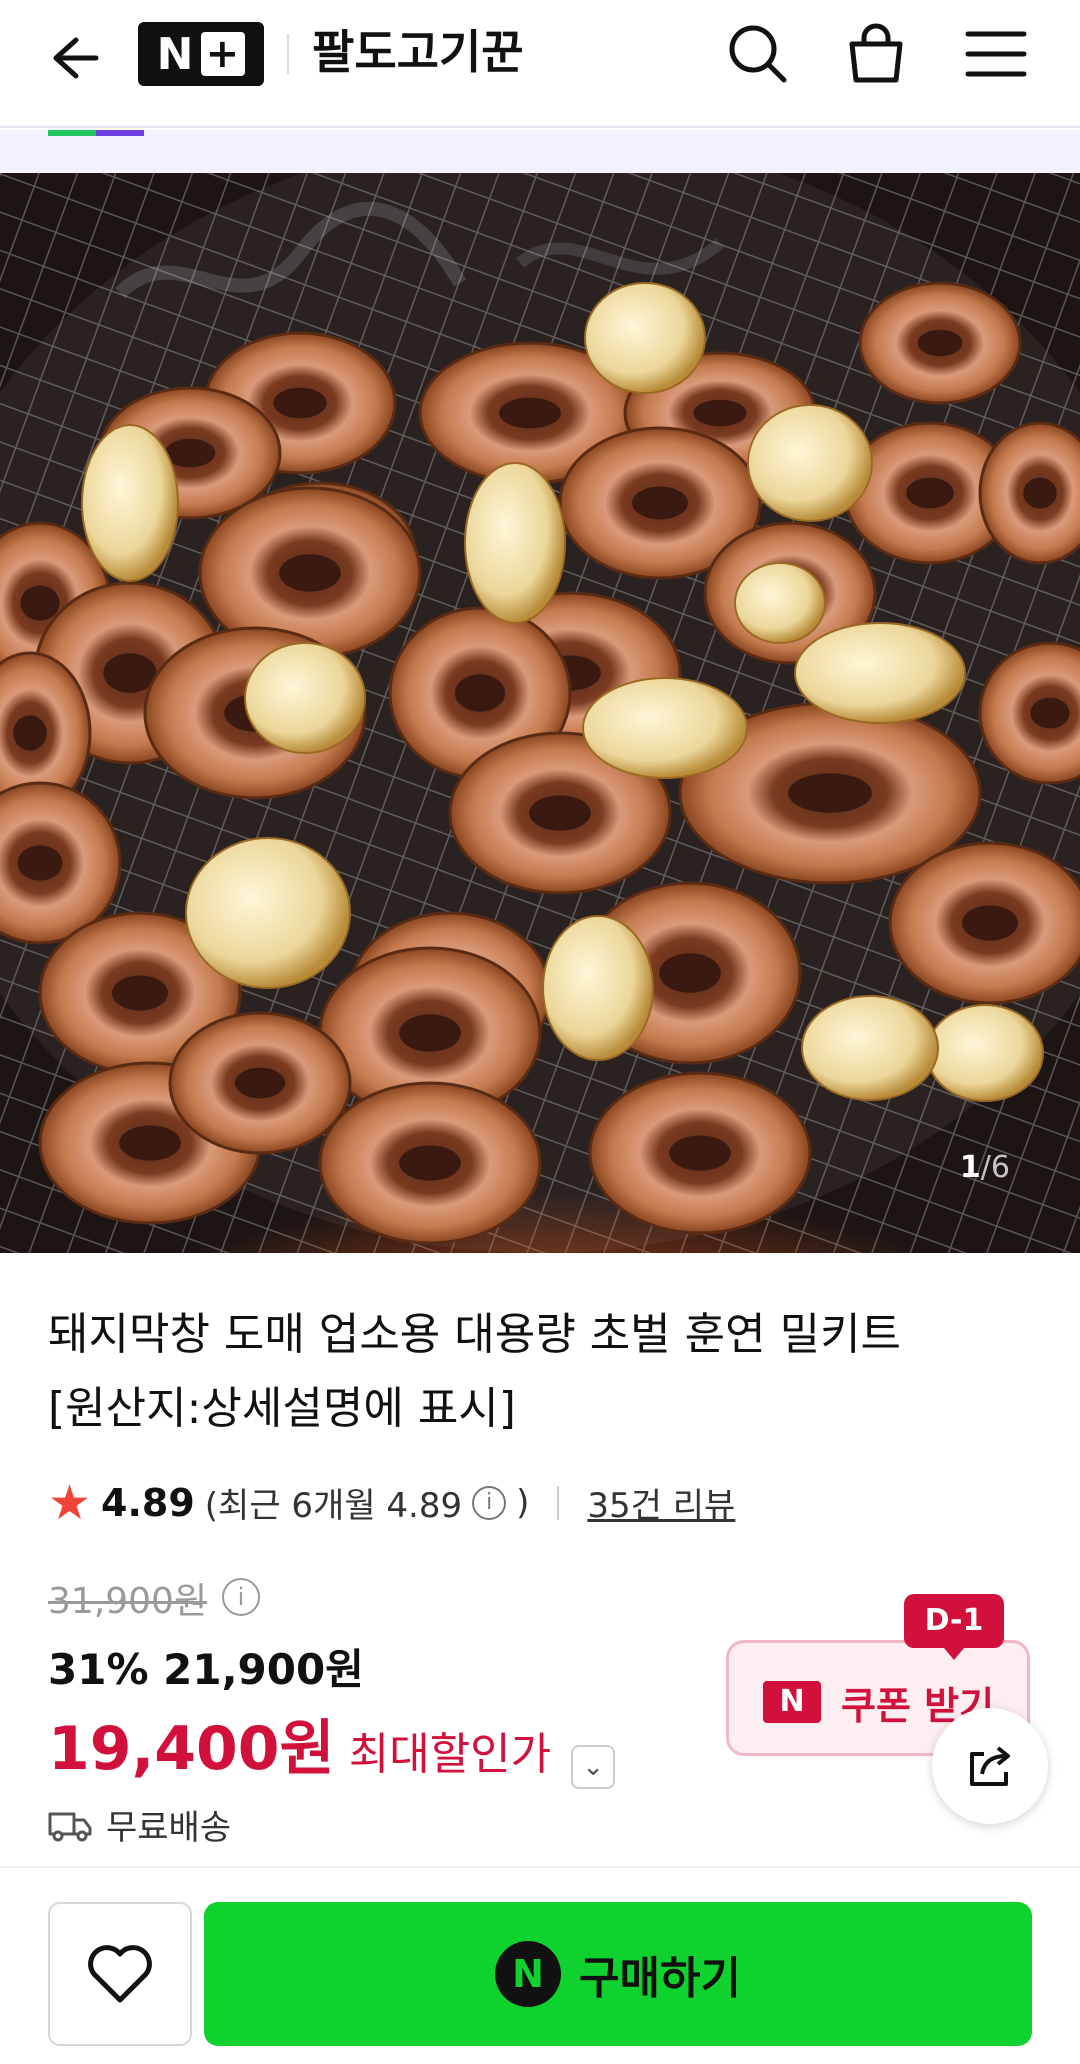 This screenshot has height=2064, width=1080. What do you see at coordinates (96, 133) in the screenshot?
I see `banner-chip` at bounding box center [96, 133].